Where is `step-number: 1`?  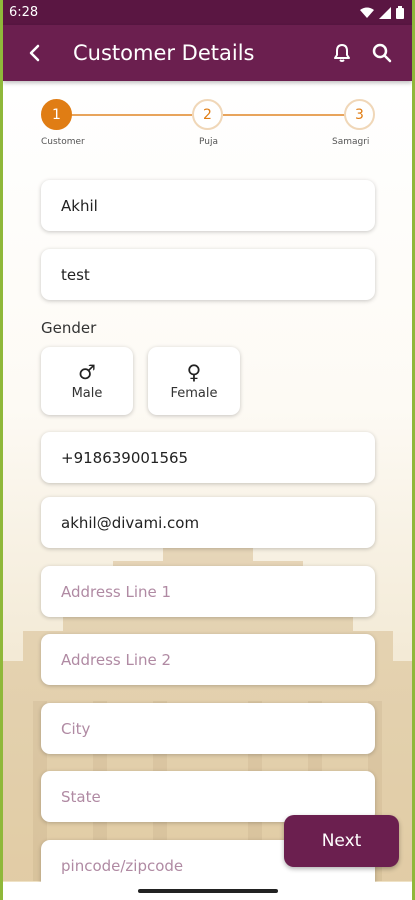 step-number: 1 is located at coordinates (56, 114).